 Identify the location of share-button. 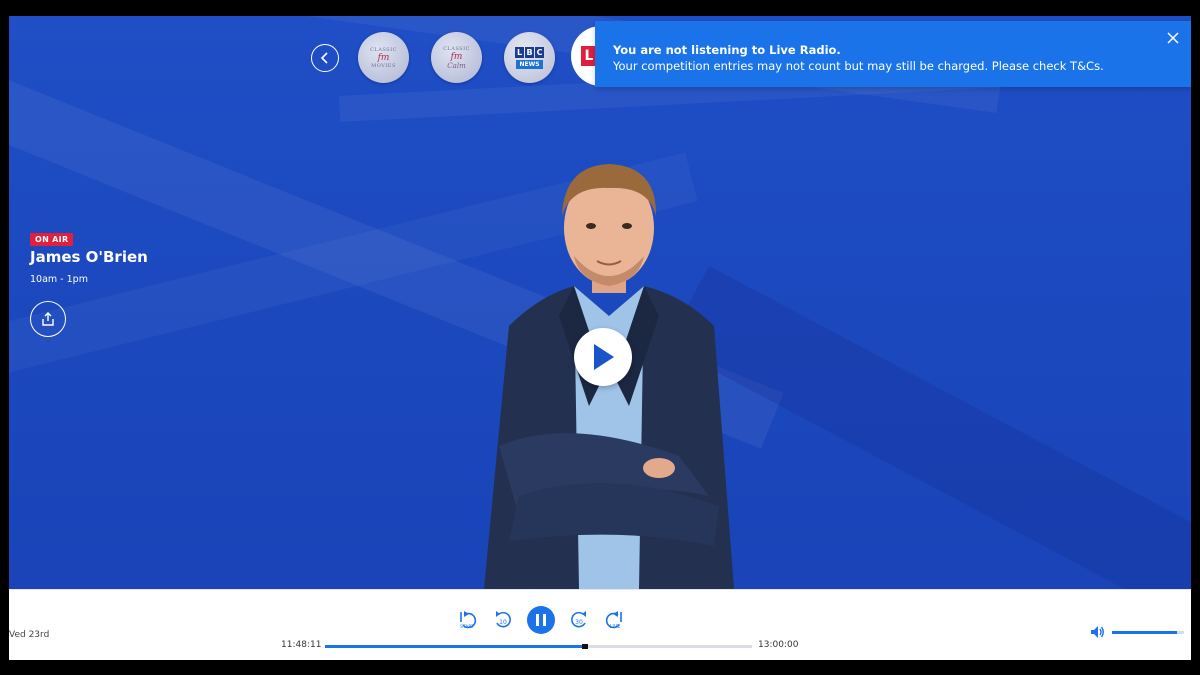
(48, 319).